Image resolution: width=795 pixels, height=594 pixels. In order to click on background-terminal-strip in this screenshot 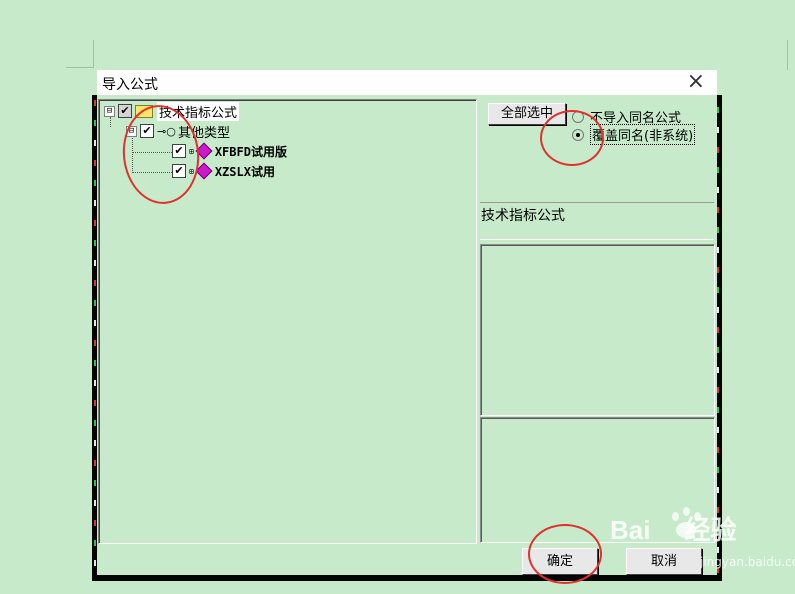, I will do `click(407, 578)`.